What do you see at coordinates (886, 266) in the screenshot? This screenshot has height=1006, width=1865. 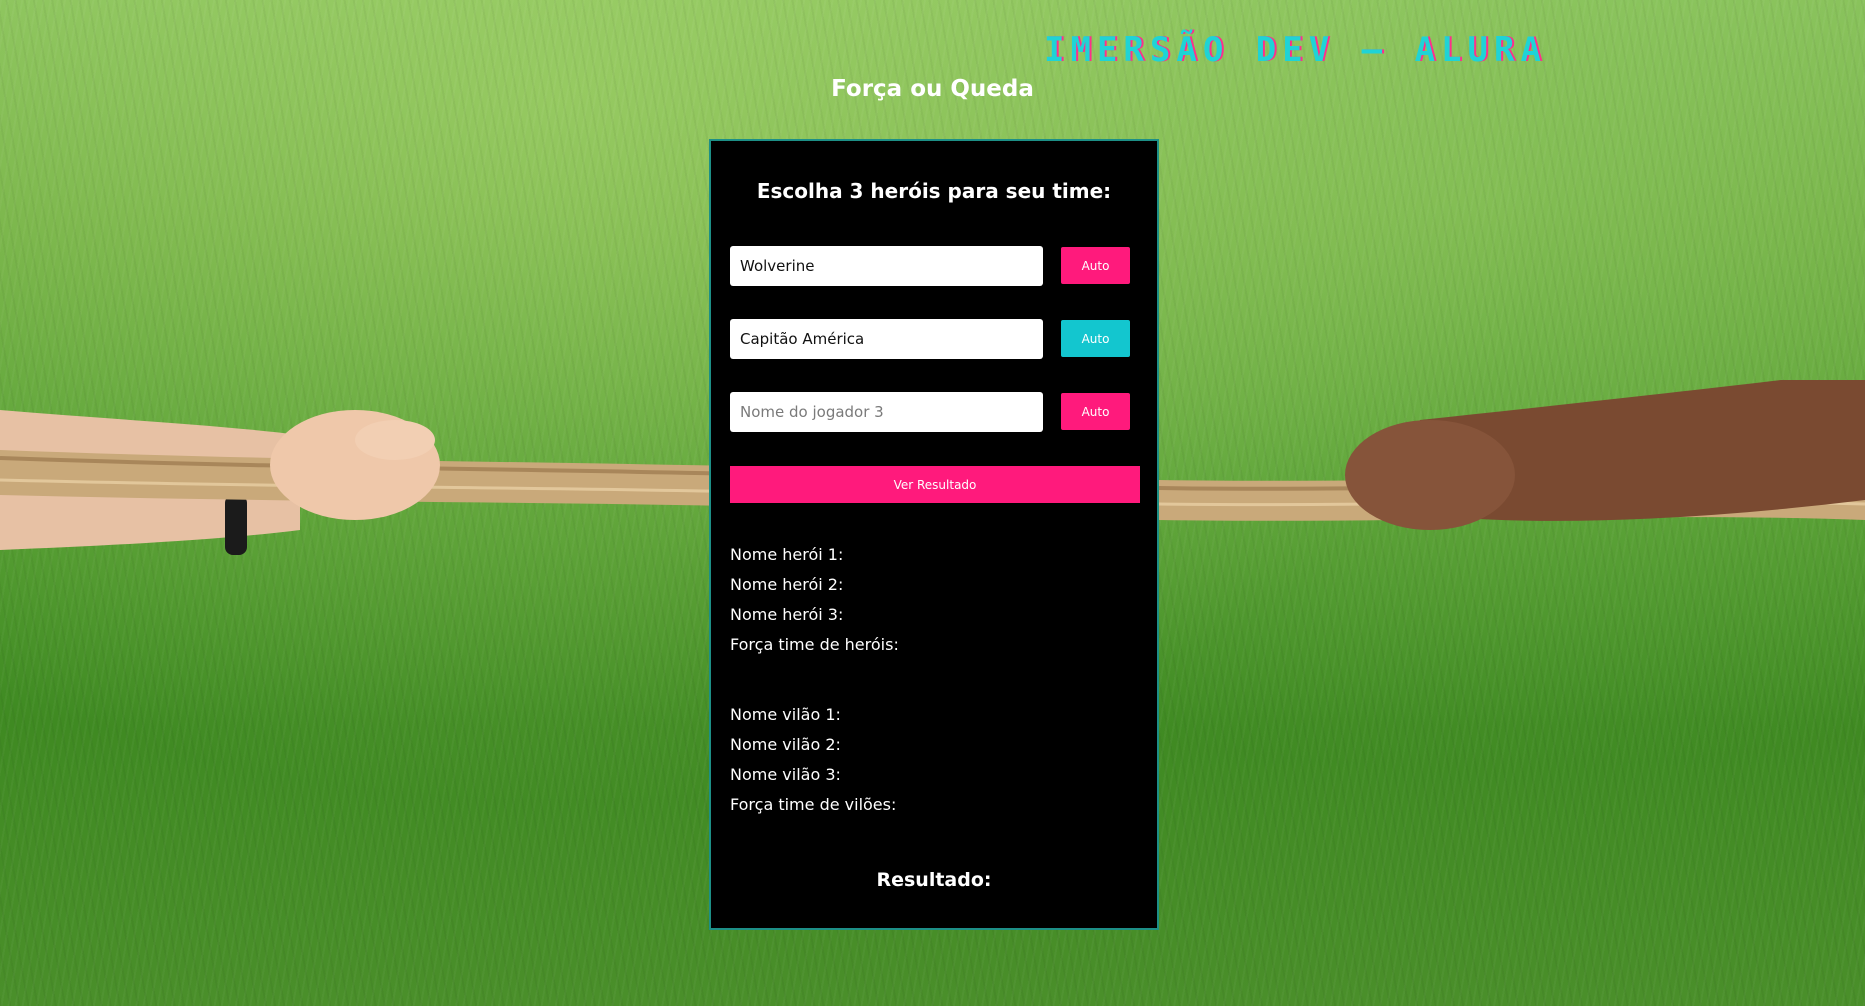 I see `player-1-input` at bounding box center [886, 266].